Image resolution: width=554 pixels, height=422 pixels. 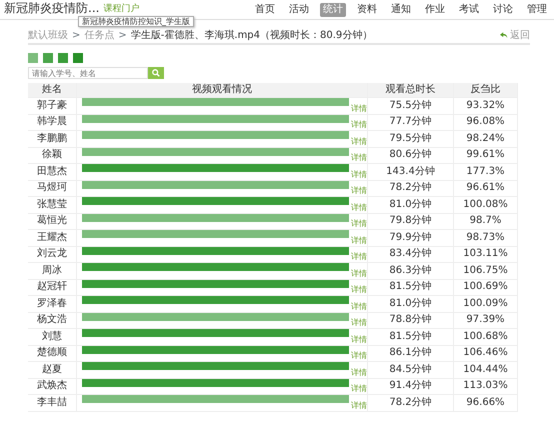 What do you see at coordinates (486, 254) in the screenshot?
I see `table-cell: 103.11%` at bounding box center [486, 254].